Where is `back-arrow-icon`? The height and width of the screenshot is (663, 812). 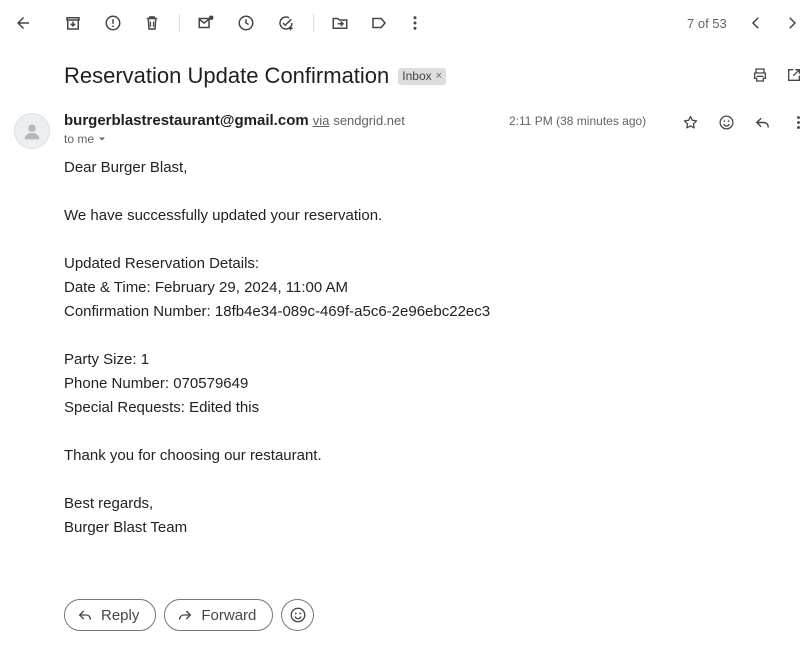 back-arrow-icon is located at coordinates (23, 23).